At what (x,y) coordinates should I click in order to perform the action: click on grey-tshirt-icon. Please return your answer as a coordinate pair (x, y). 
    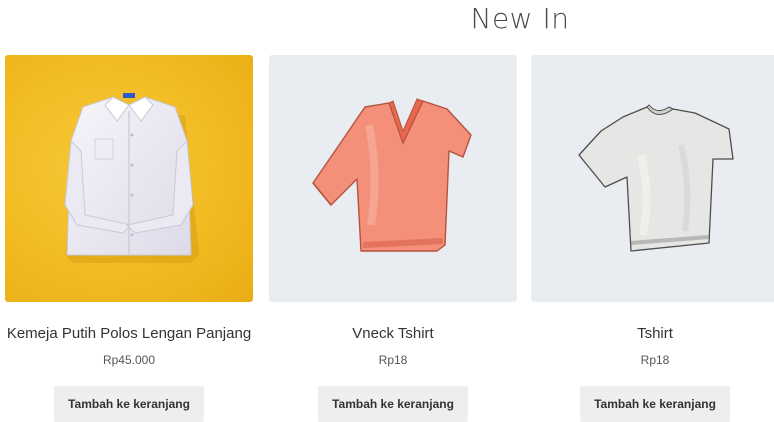
    Looking at the image, I should click on (656, 178).